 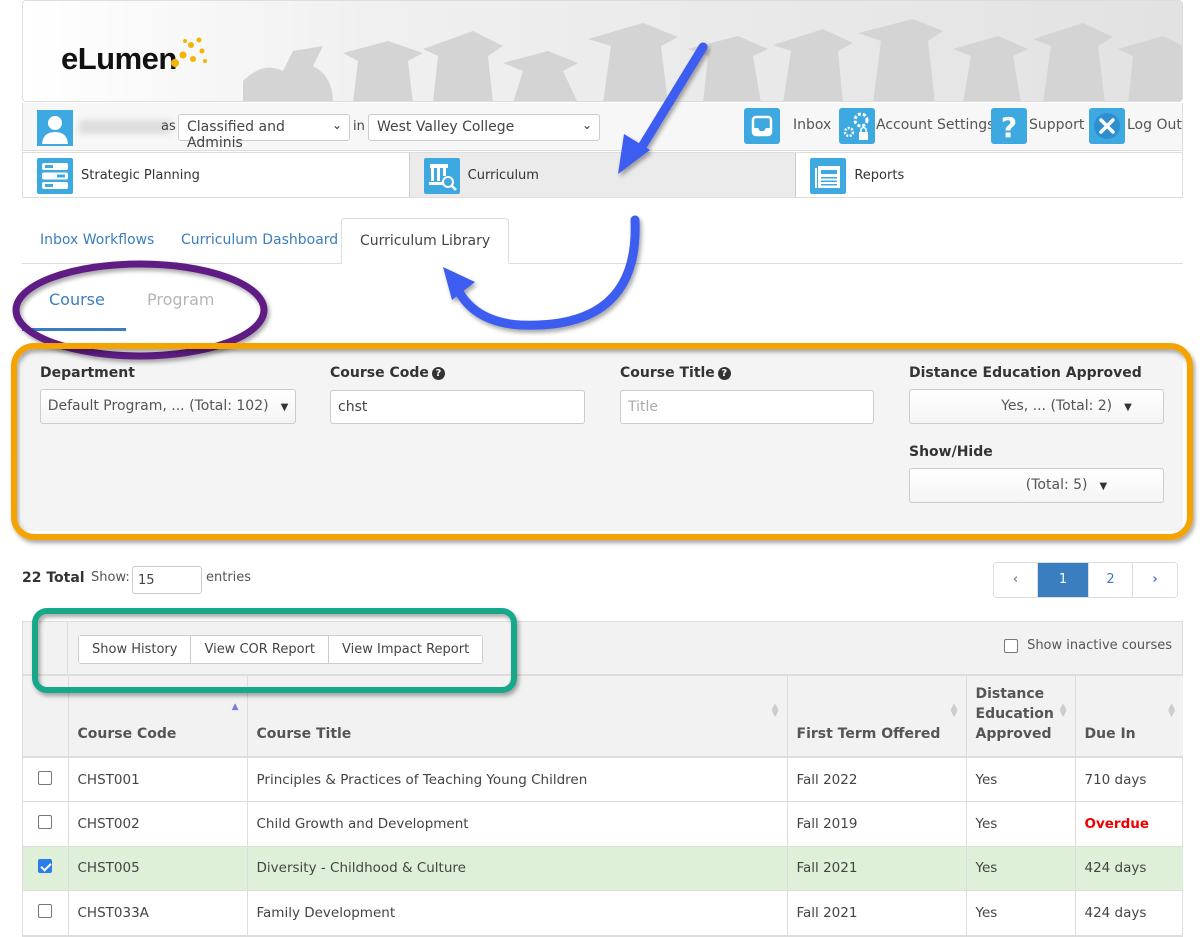 I want to click on avatar, so click(x=55, y=128).